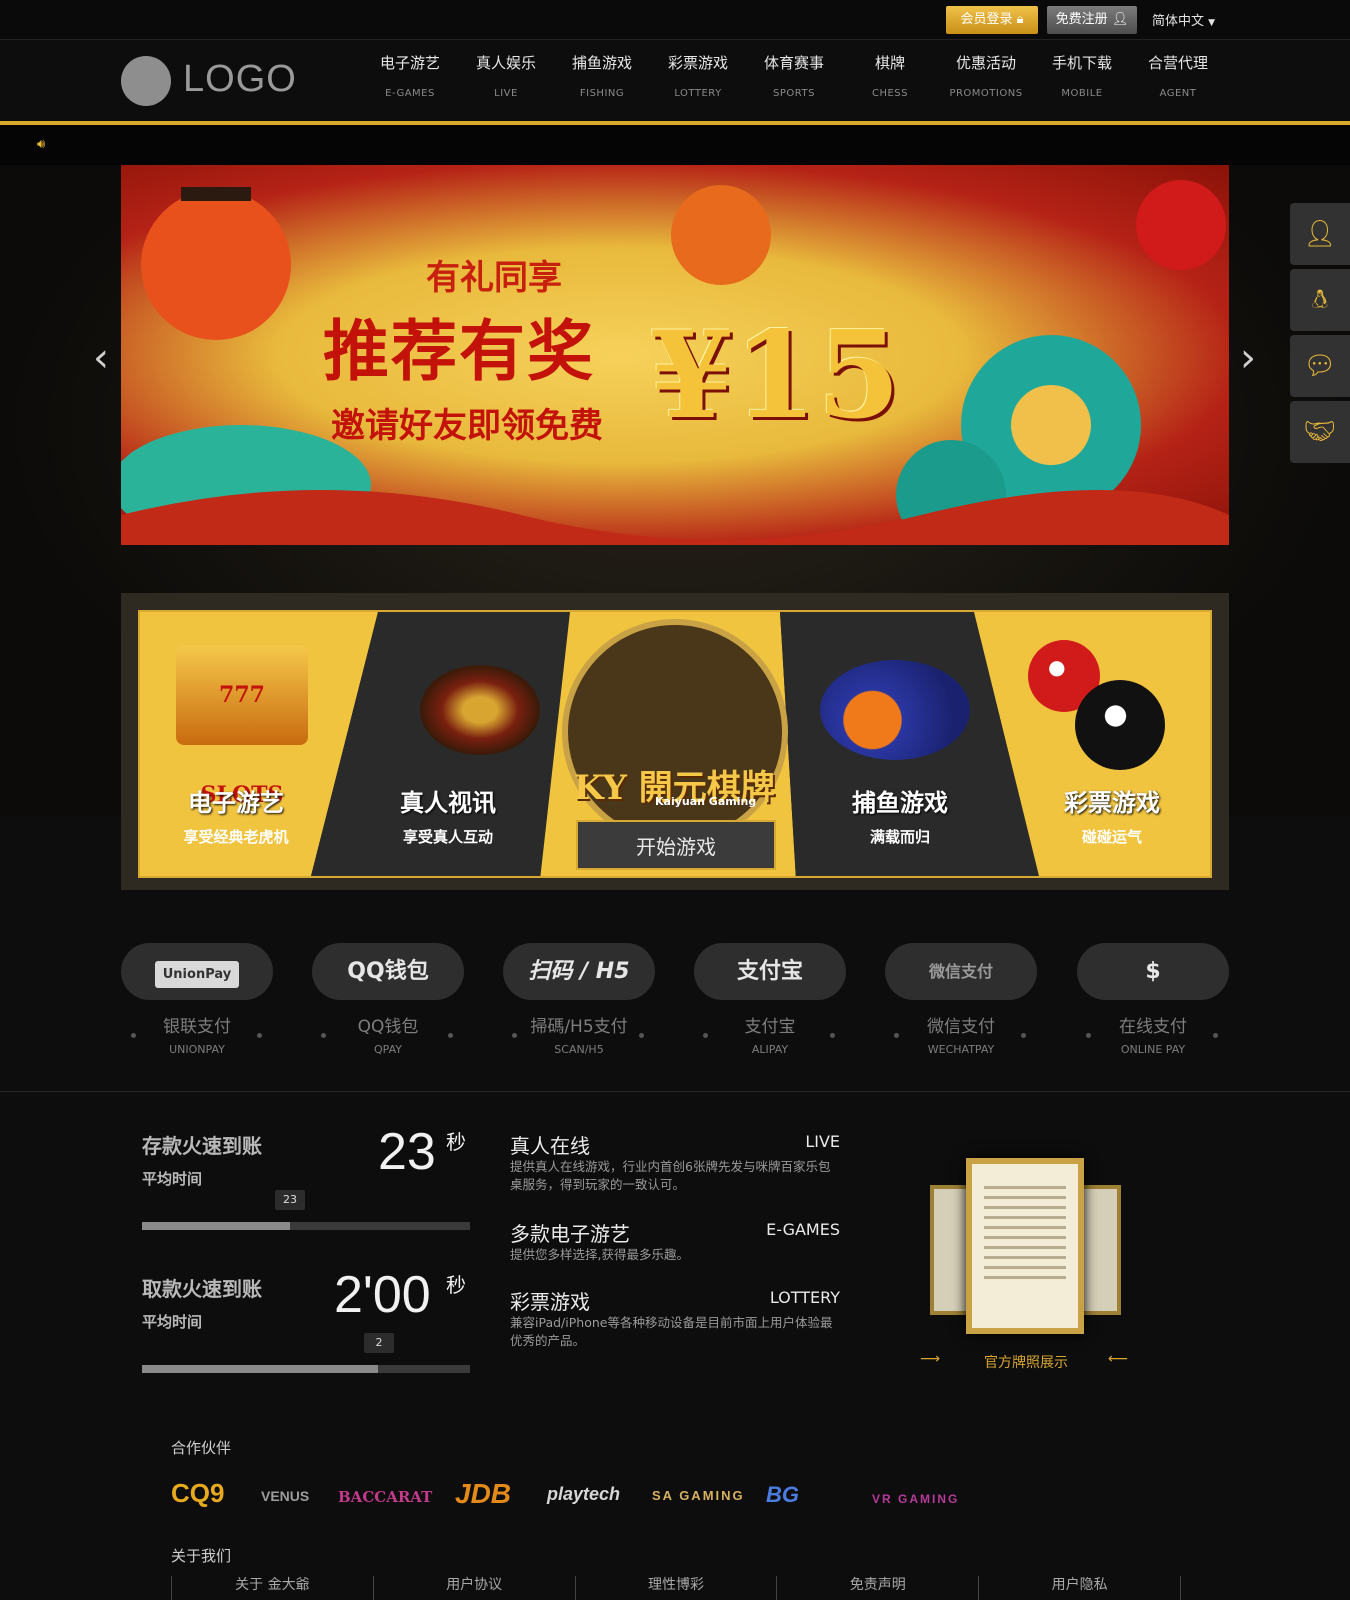 The height and width of the screenshot is (1600, 1350). What do you see at coordinates (698, 1495) in the screenshot?
I see `partner-sa-gaming: SA GAMING` at bounding box center [698, 1495].